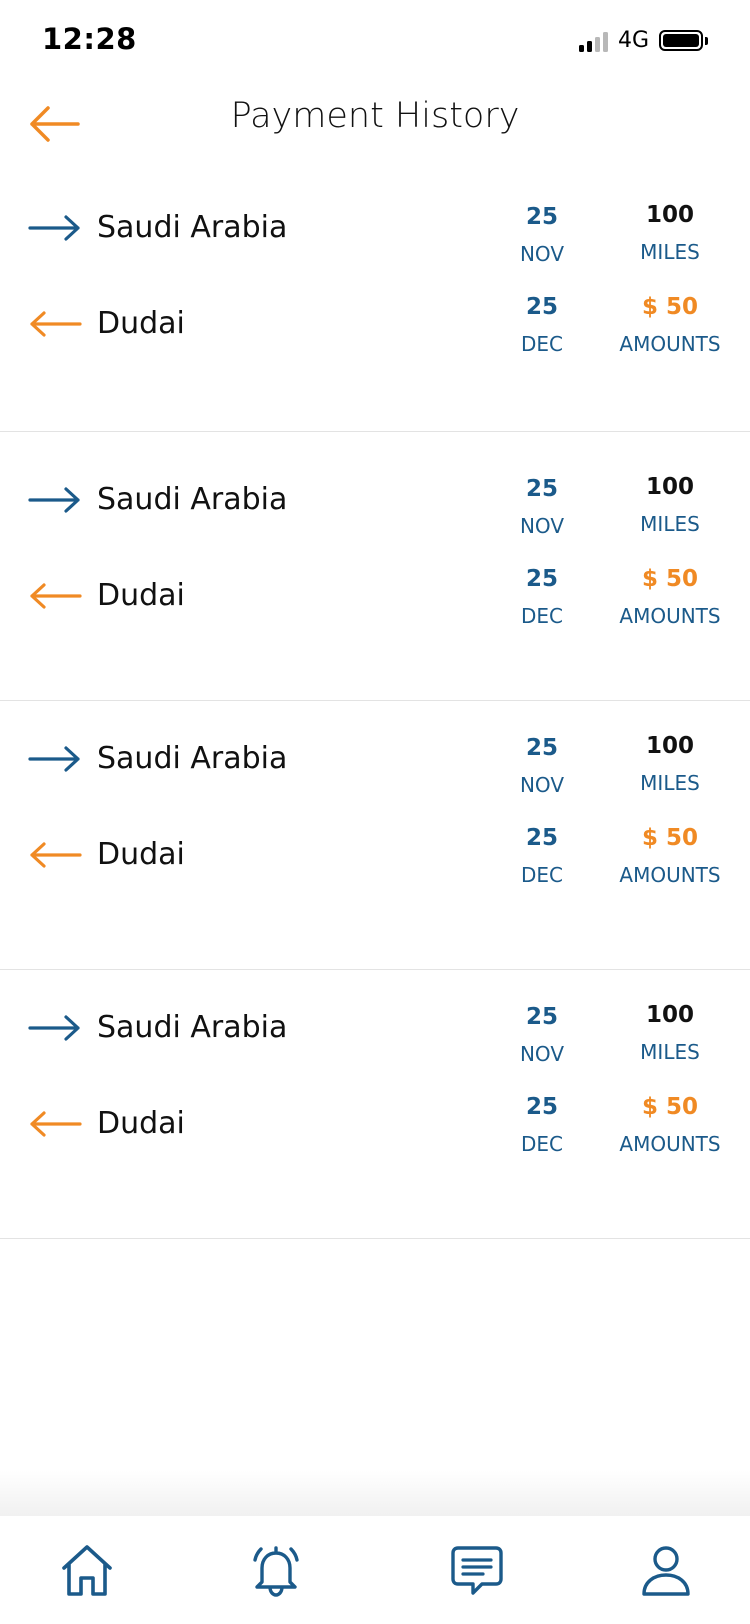  Describe the element at coordinates (375, 1494) in the screenshot. I see `tabbar-shadow` at that location.